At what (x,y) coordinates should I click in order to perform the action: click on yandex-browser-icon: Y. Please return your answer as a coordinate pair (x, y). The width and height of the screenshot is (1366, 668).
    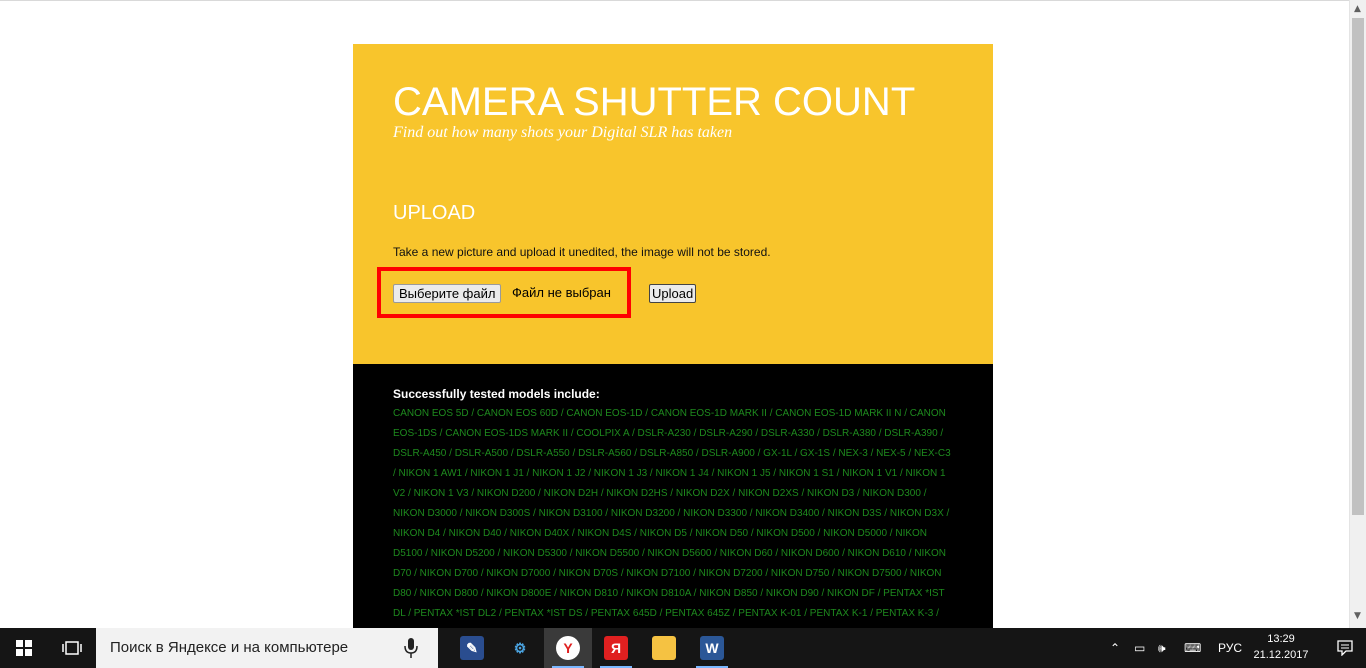
    Looking at the image, I should click on (568, 648).